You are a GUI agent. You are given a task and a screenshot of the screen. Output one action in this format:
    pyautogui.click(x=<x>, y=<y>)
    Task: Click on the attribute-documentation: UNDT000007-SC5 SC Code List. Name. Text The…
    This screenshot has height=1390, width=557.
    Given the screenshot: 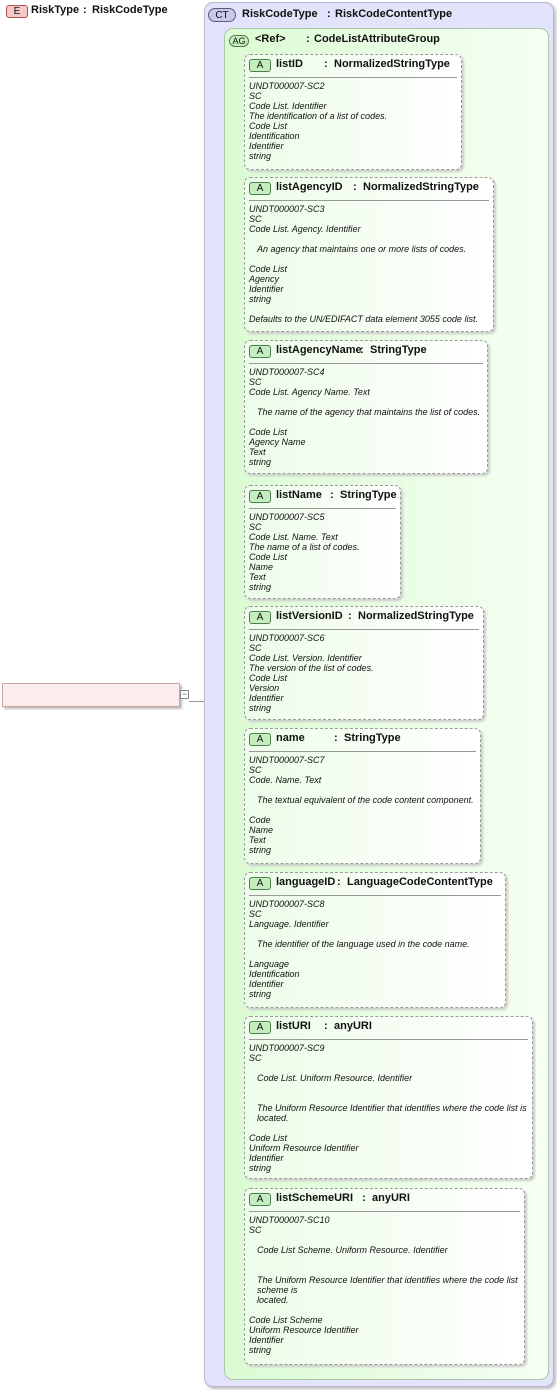 What is the action you would take?
    pyautogui.click(x=322, y=552)
    